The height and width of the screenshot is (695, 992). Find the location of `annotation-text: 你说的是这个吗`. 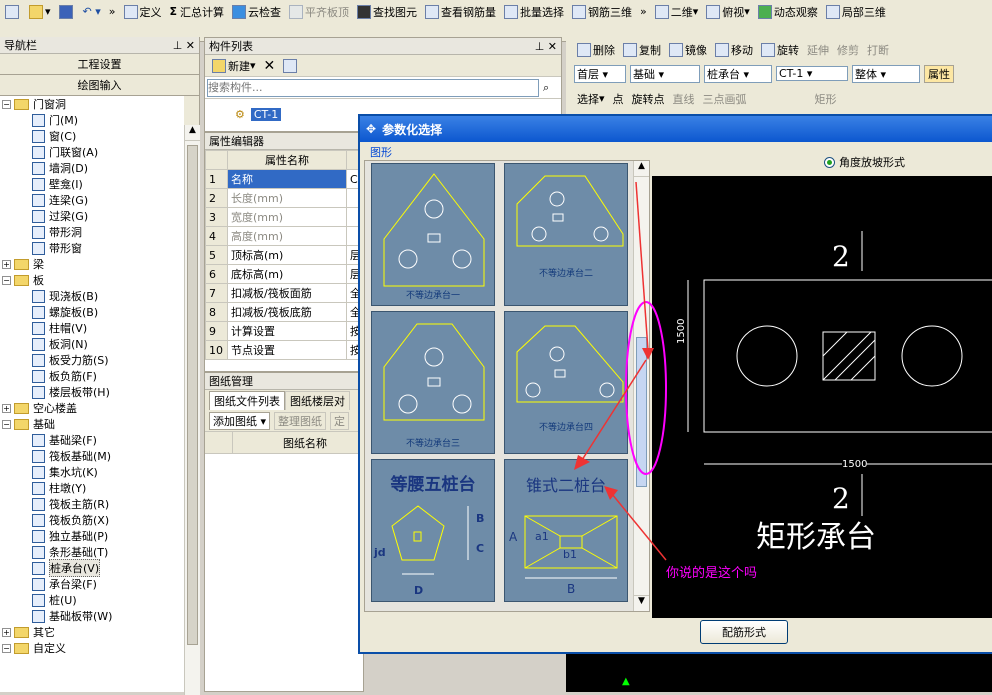

annotation-text: 你说的是这个吗 is located at coordinates (712, 573).